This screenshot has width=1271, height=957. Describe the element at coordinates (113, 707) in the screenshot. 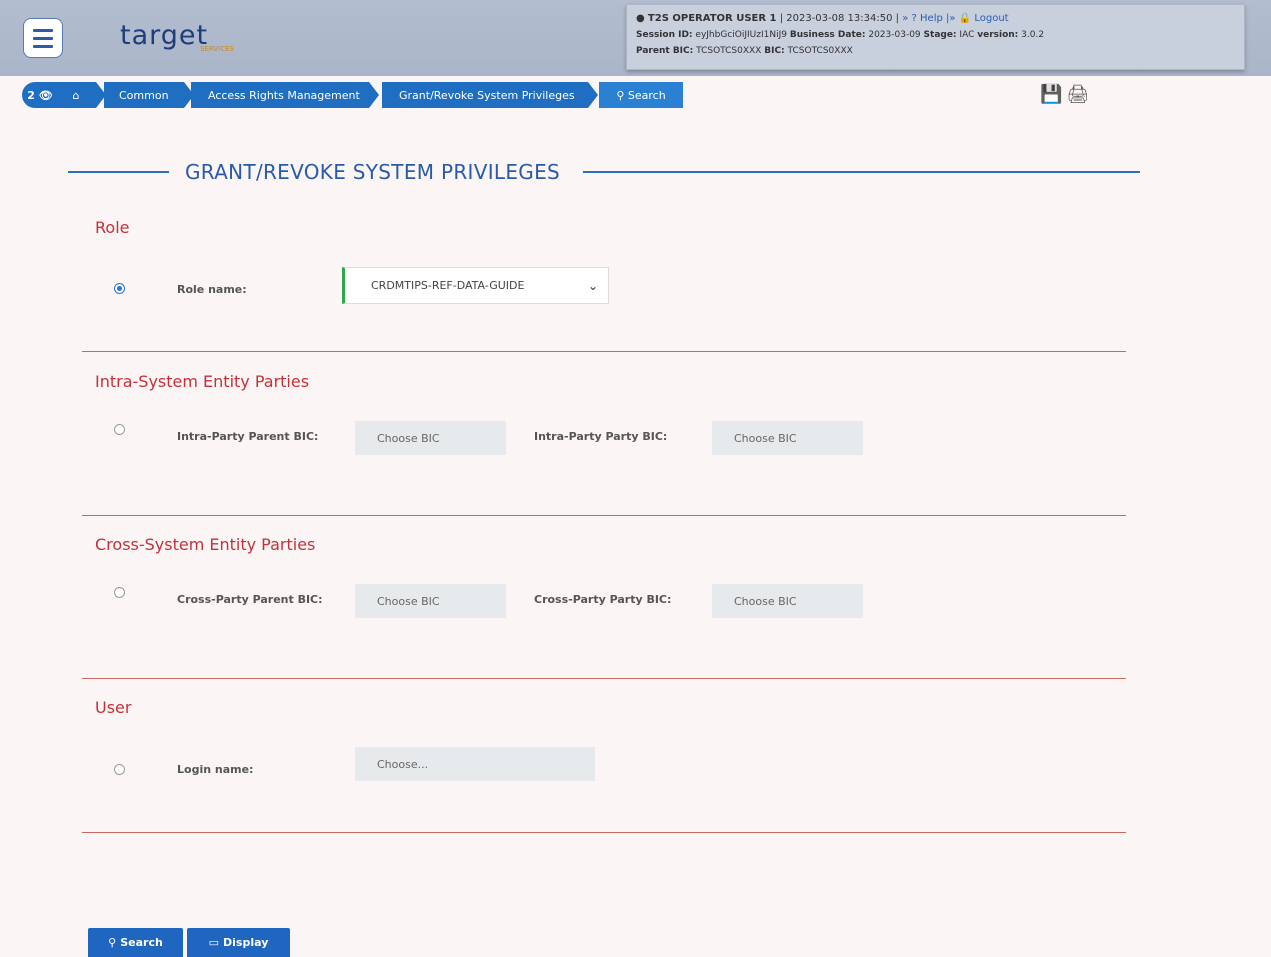

I see `section-title-user: User` at that location.